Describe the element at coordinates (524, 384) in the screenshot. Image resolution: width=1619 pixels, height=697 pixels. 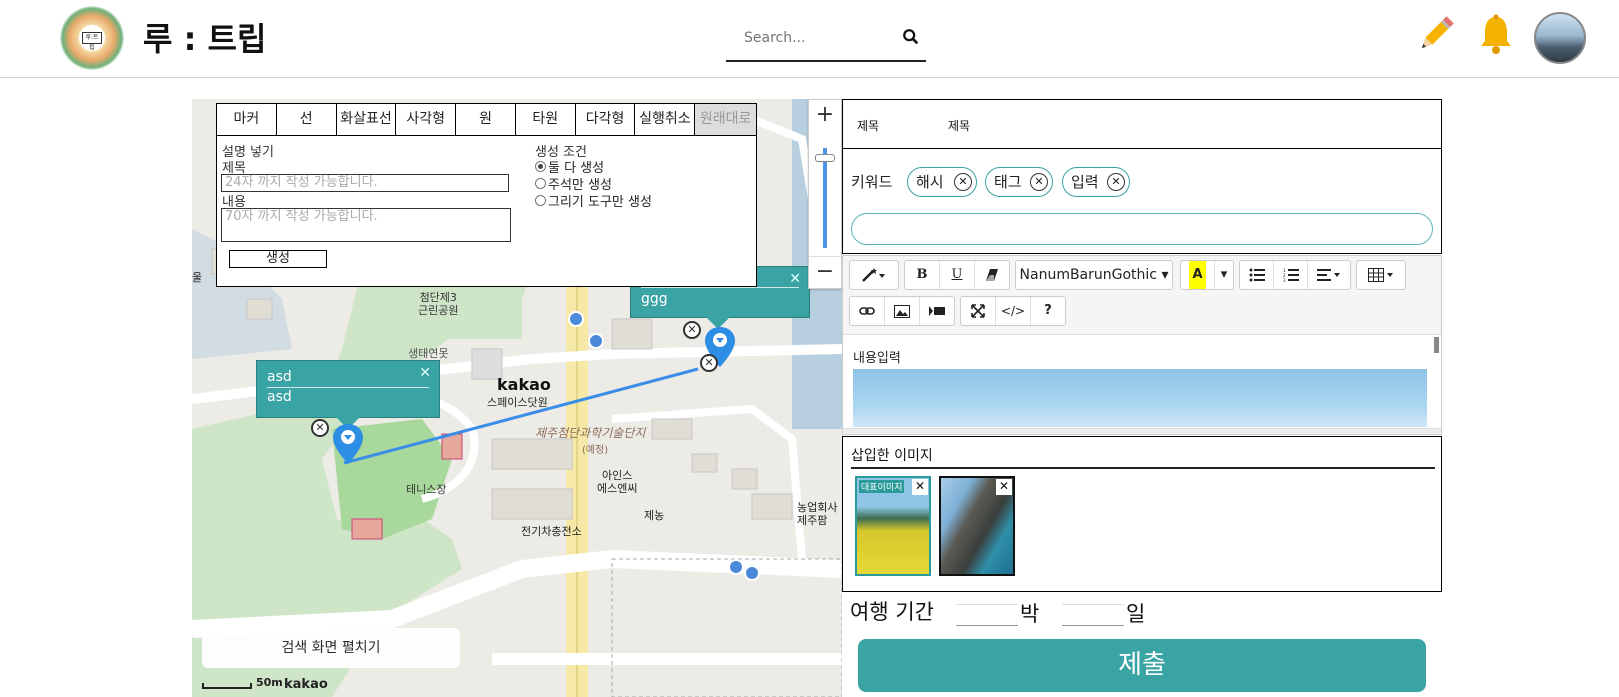
I see `label-kakao: kakao` at that location.